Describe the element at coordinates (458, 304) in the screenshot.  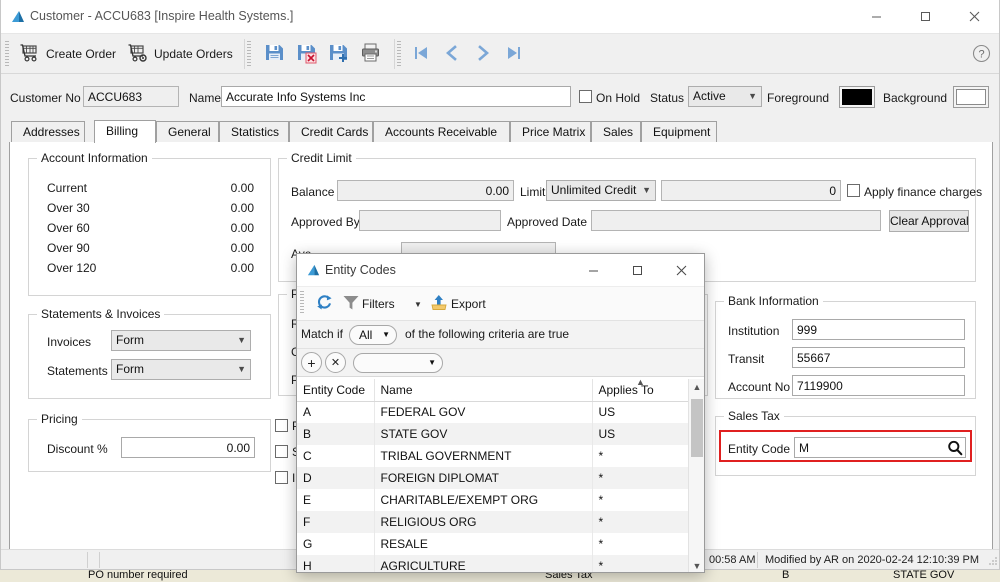
I see `export-button: Export` at that location.